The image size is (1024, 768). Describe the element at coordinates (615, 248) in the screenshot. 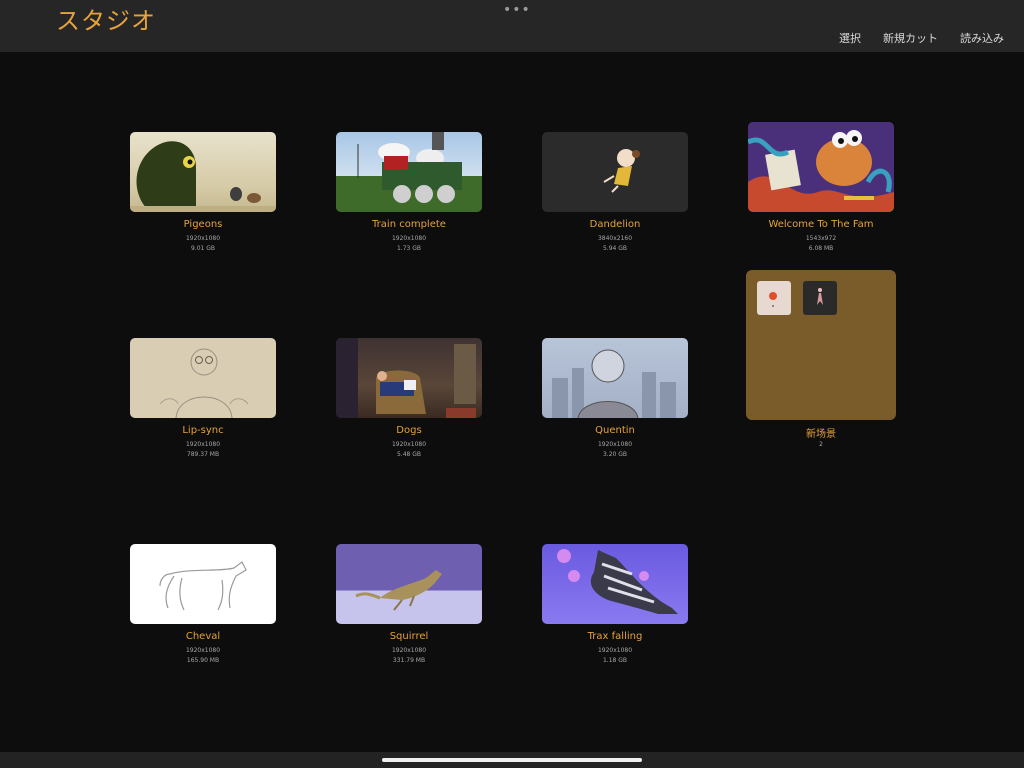

I see `project-size: 5.94 GB` at that location.